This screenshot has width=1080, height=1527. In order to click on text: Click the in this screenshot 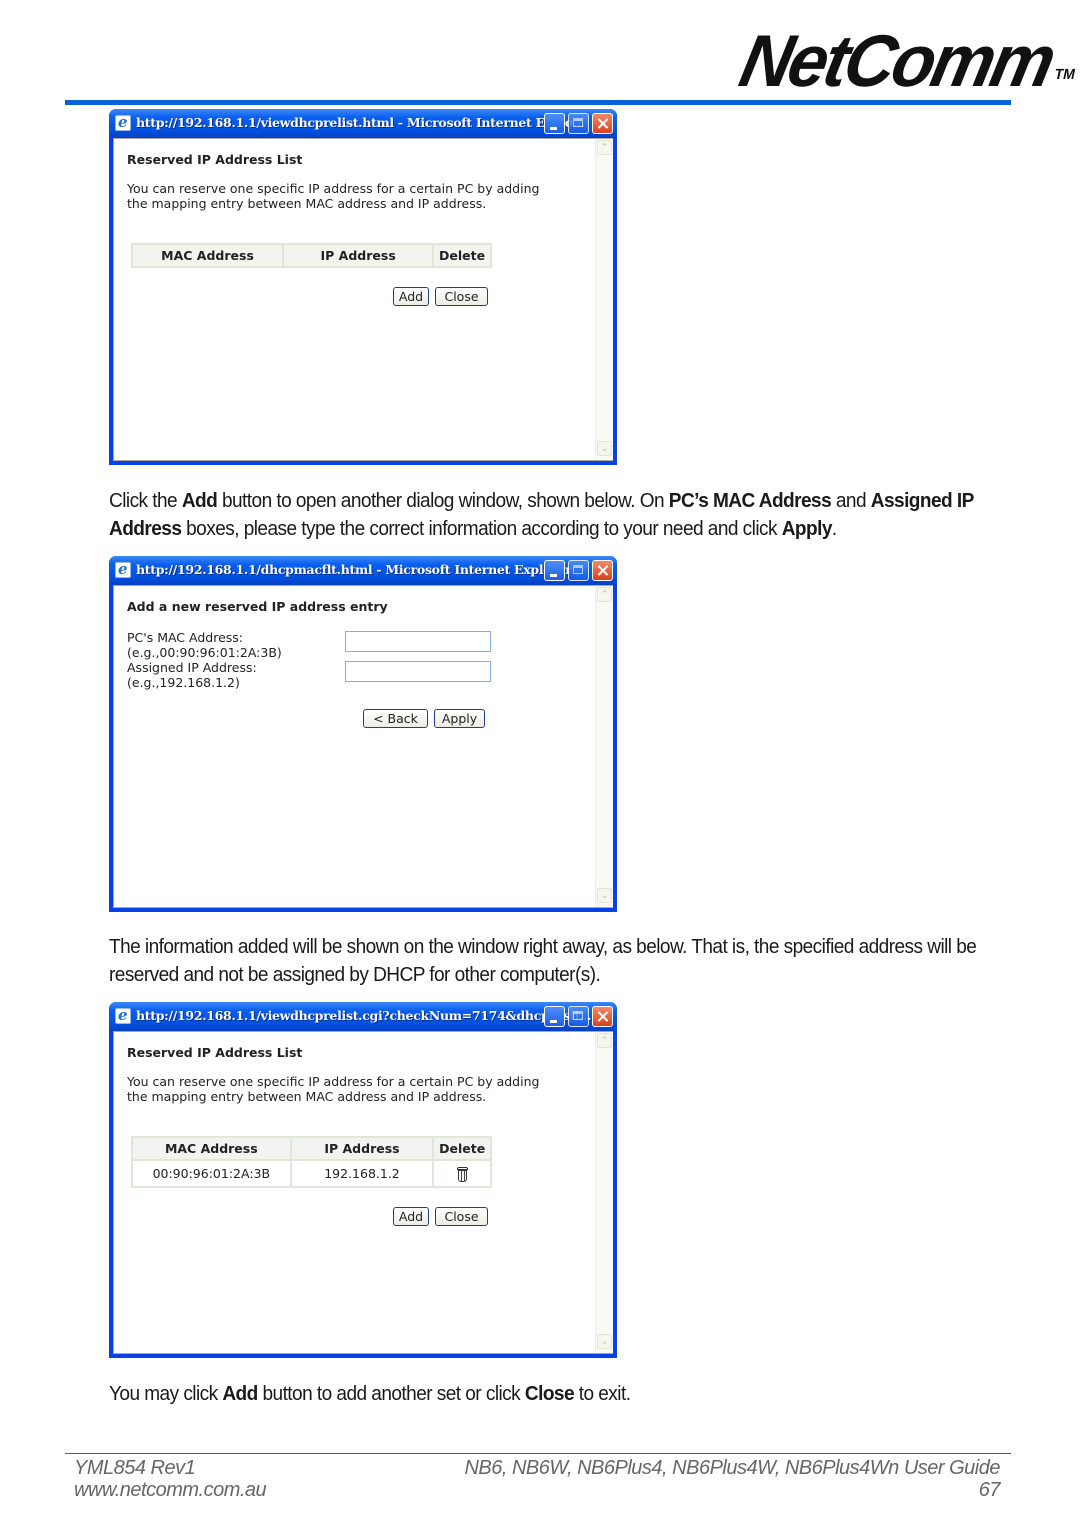, I will do `click(145, 500)`.